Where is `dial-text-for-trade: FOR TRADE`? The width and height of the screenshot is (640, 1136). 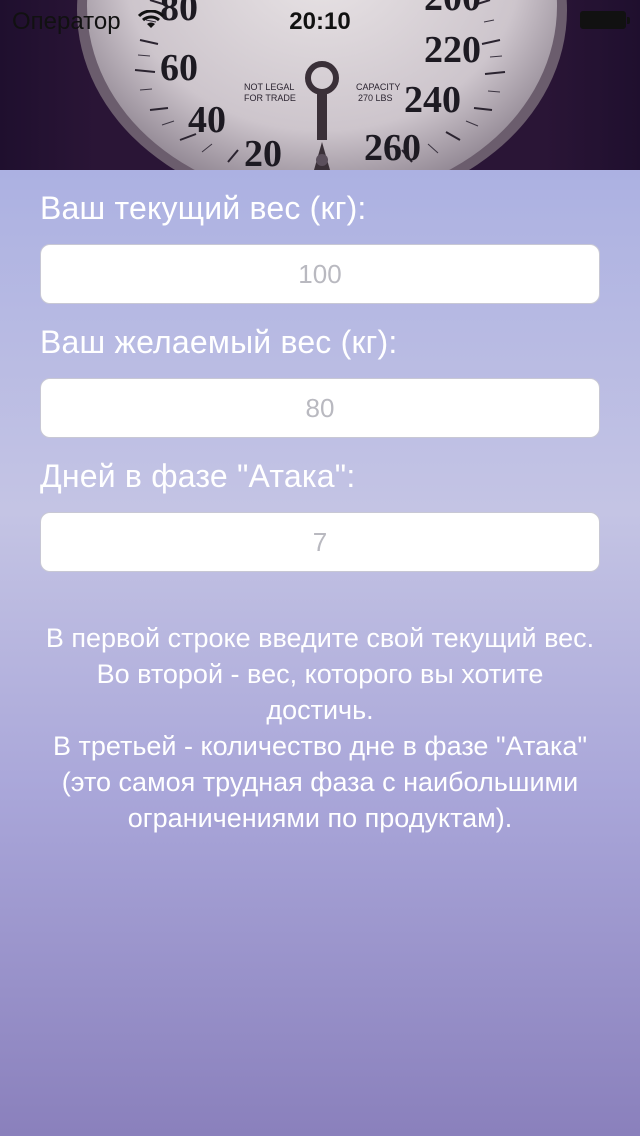 dial-text-for-trade: FOR TRADE is located at coordinates (270, 98).